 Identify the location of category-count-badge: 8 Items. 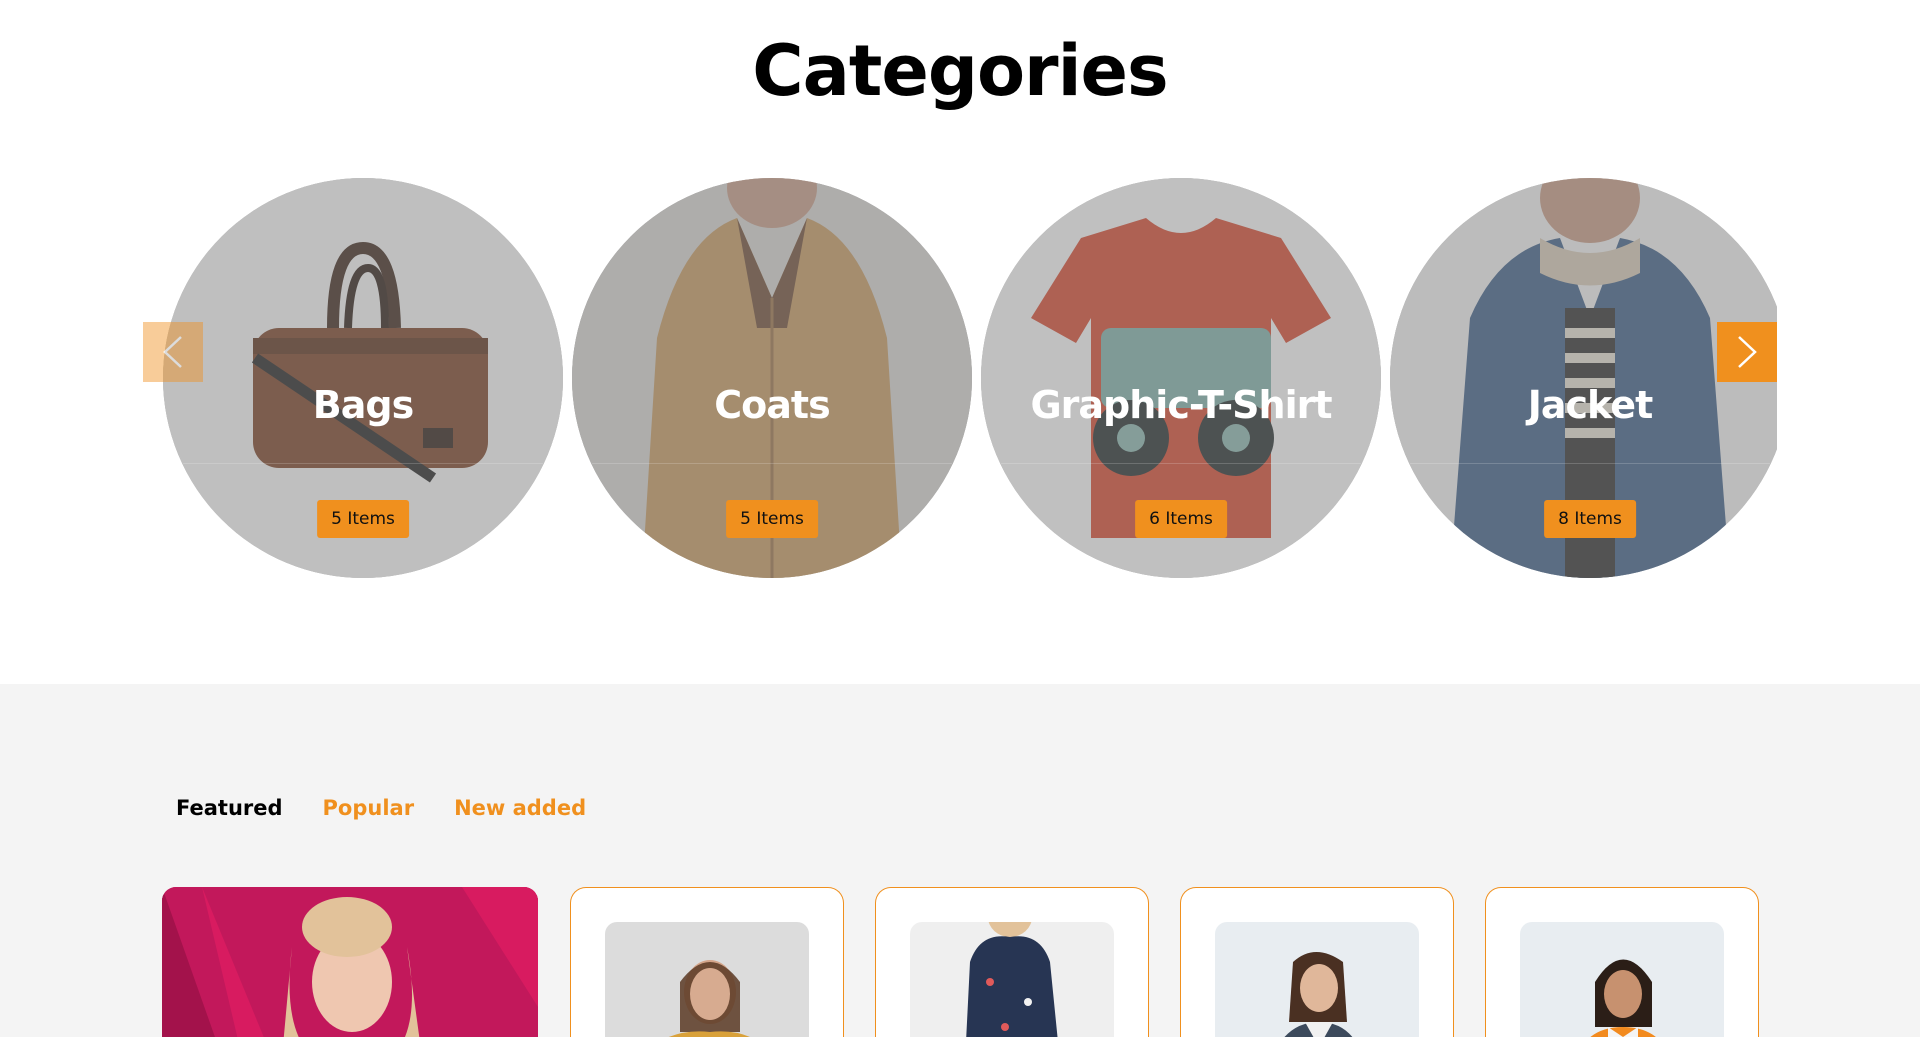
(1590, 519).